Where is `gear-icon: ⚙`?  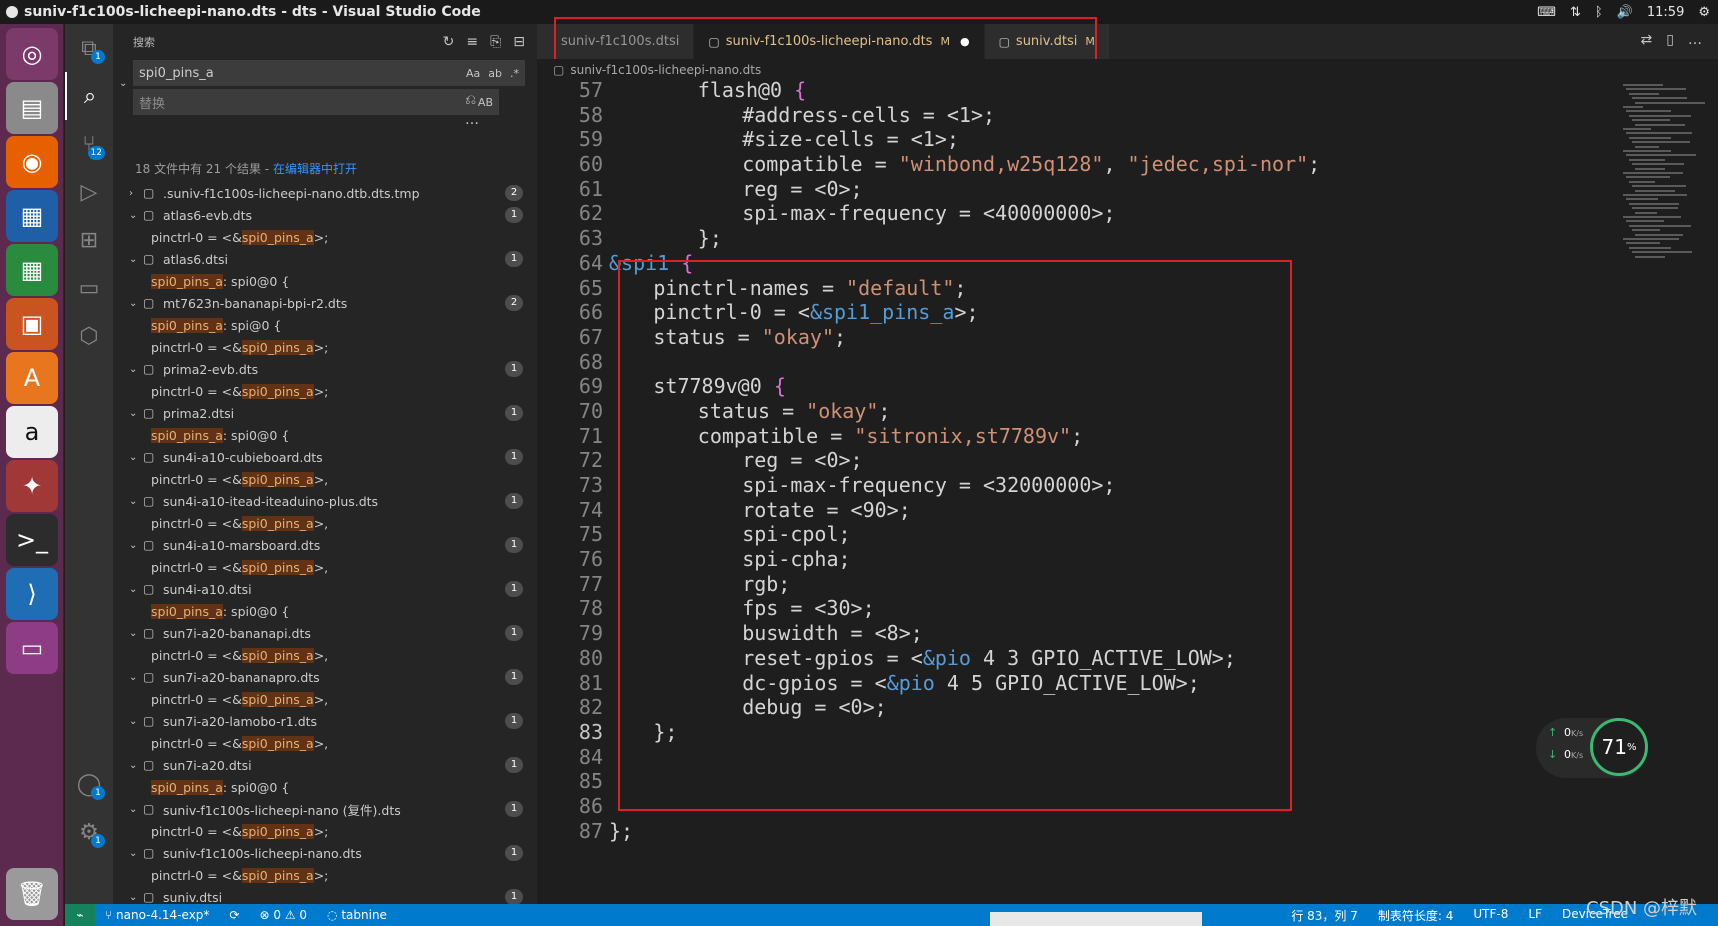 gear-icon: ⚙ is located at coordinates (1704, 12).